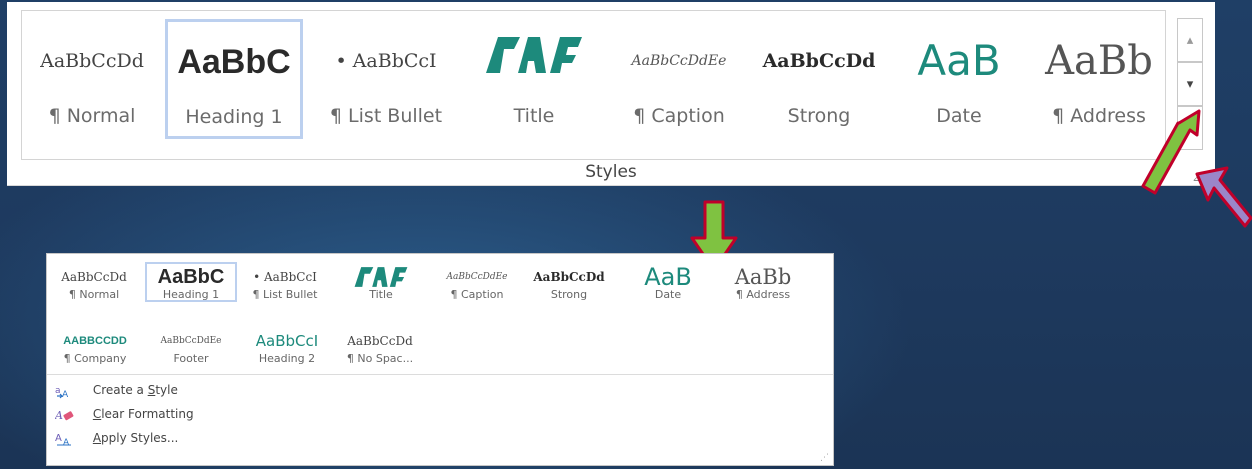 The height and width of the screenshot is (469, 1252). Describe the element at coordinates (1190, 84) in the screenshot. I see `gallery-scroll-down-button: ▾` at that location.